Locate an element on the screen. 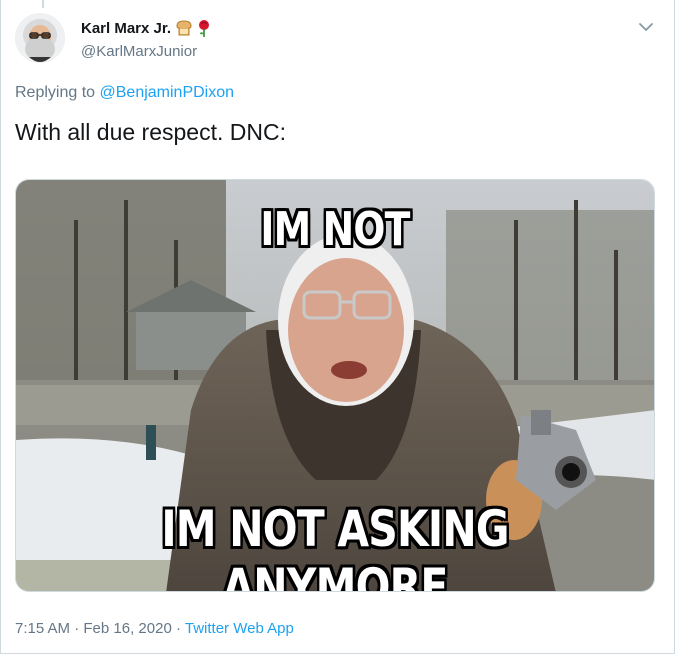 The image size is (675, 655). avatar-image is located at coordinates (40, 38).